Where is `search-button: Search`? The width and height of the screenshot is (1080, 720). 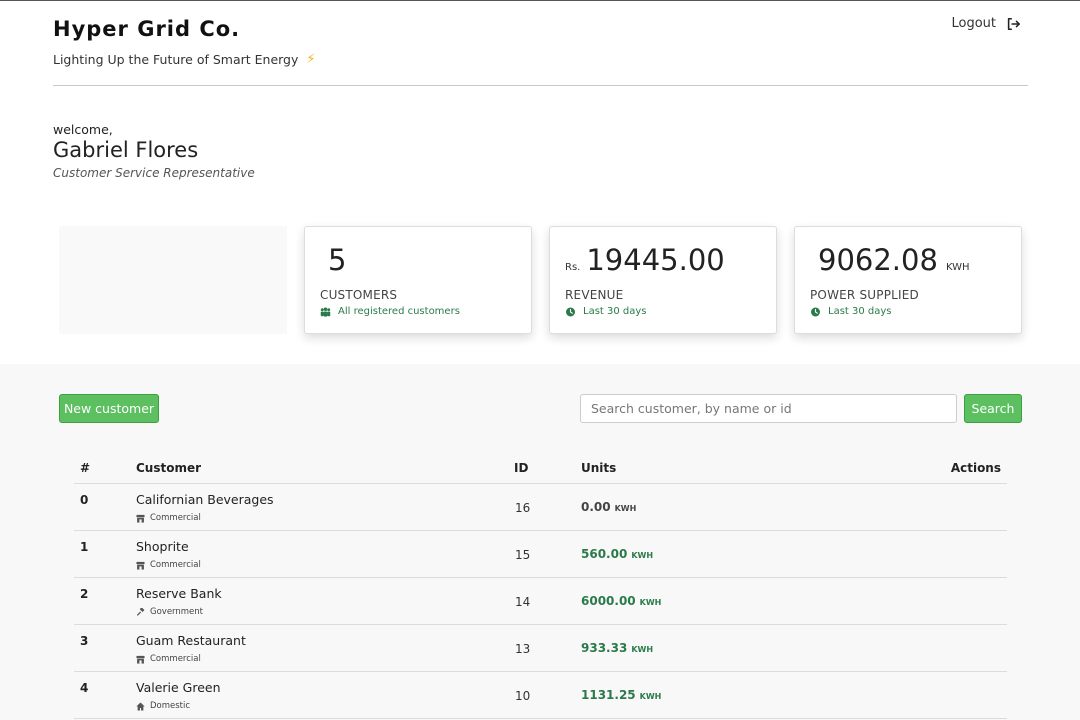
search-button: Search is located at coordinates (993, 408).